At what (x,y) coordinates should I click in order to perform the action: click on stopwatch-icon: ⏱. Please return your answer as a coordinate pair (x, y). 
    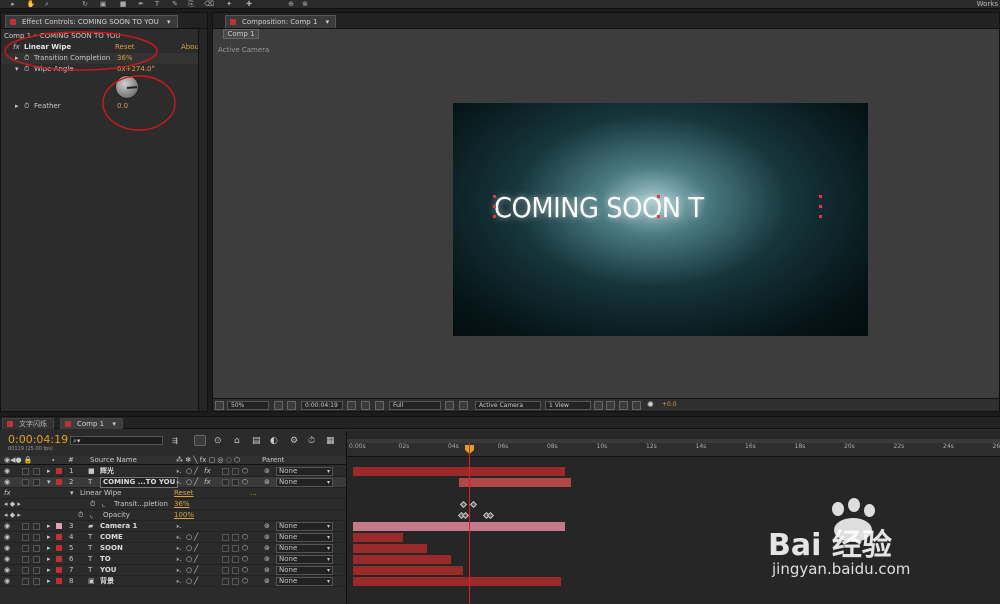
    Looking at the image, I should click on (92, 504).